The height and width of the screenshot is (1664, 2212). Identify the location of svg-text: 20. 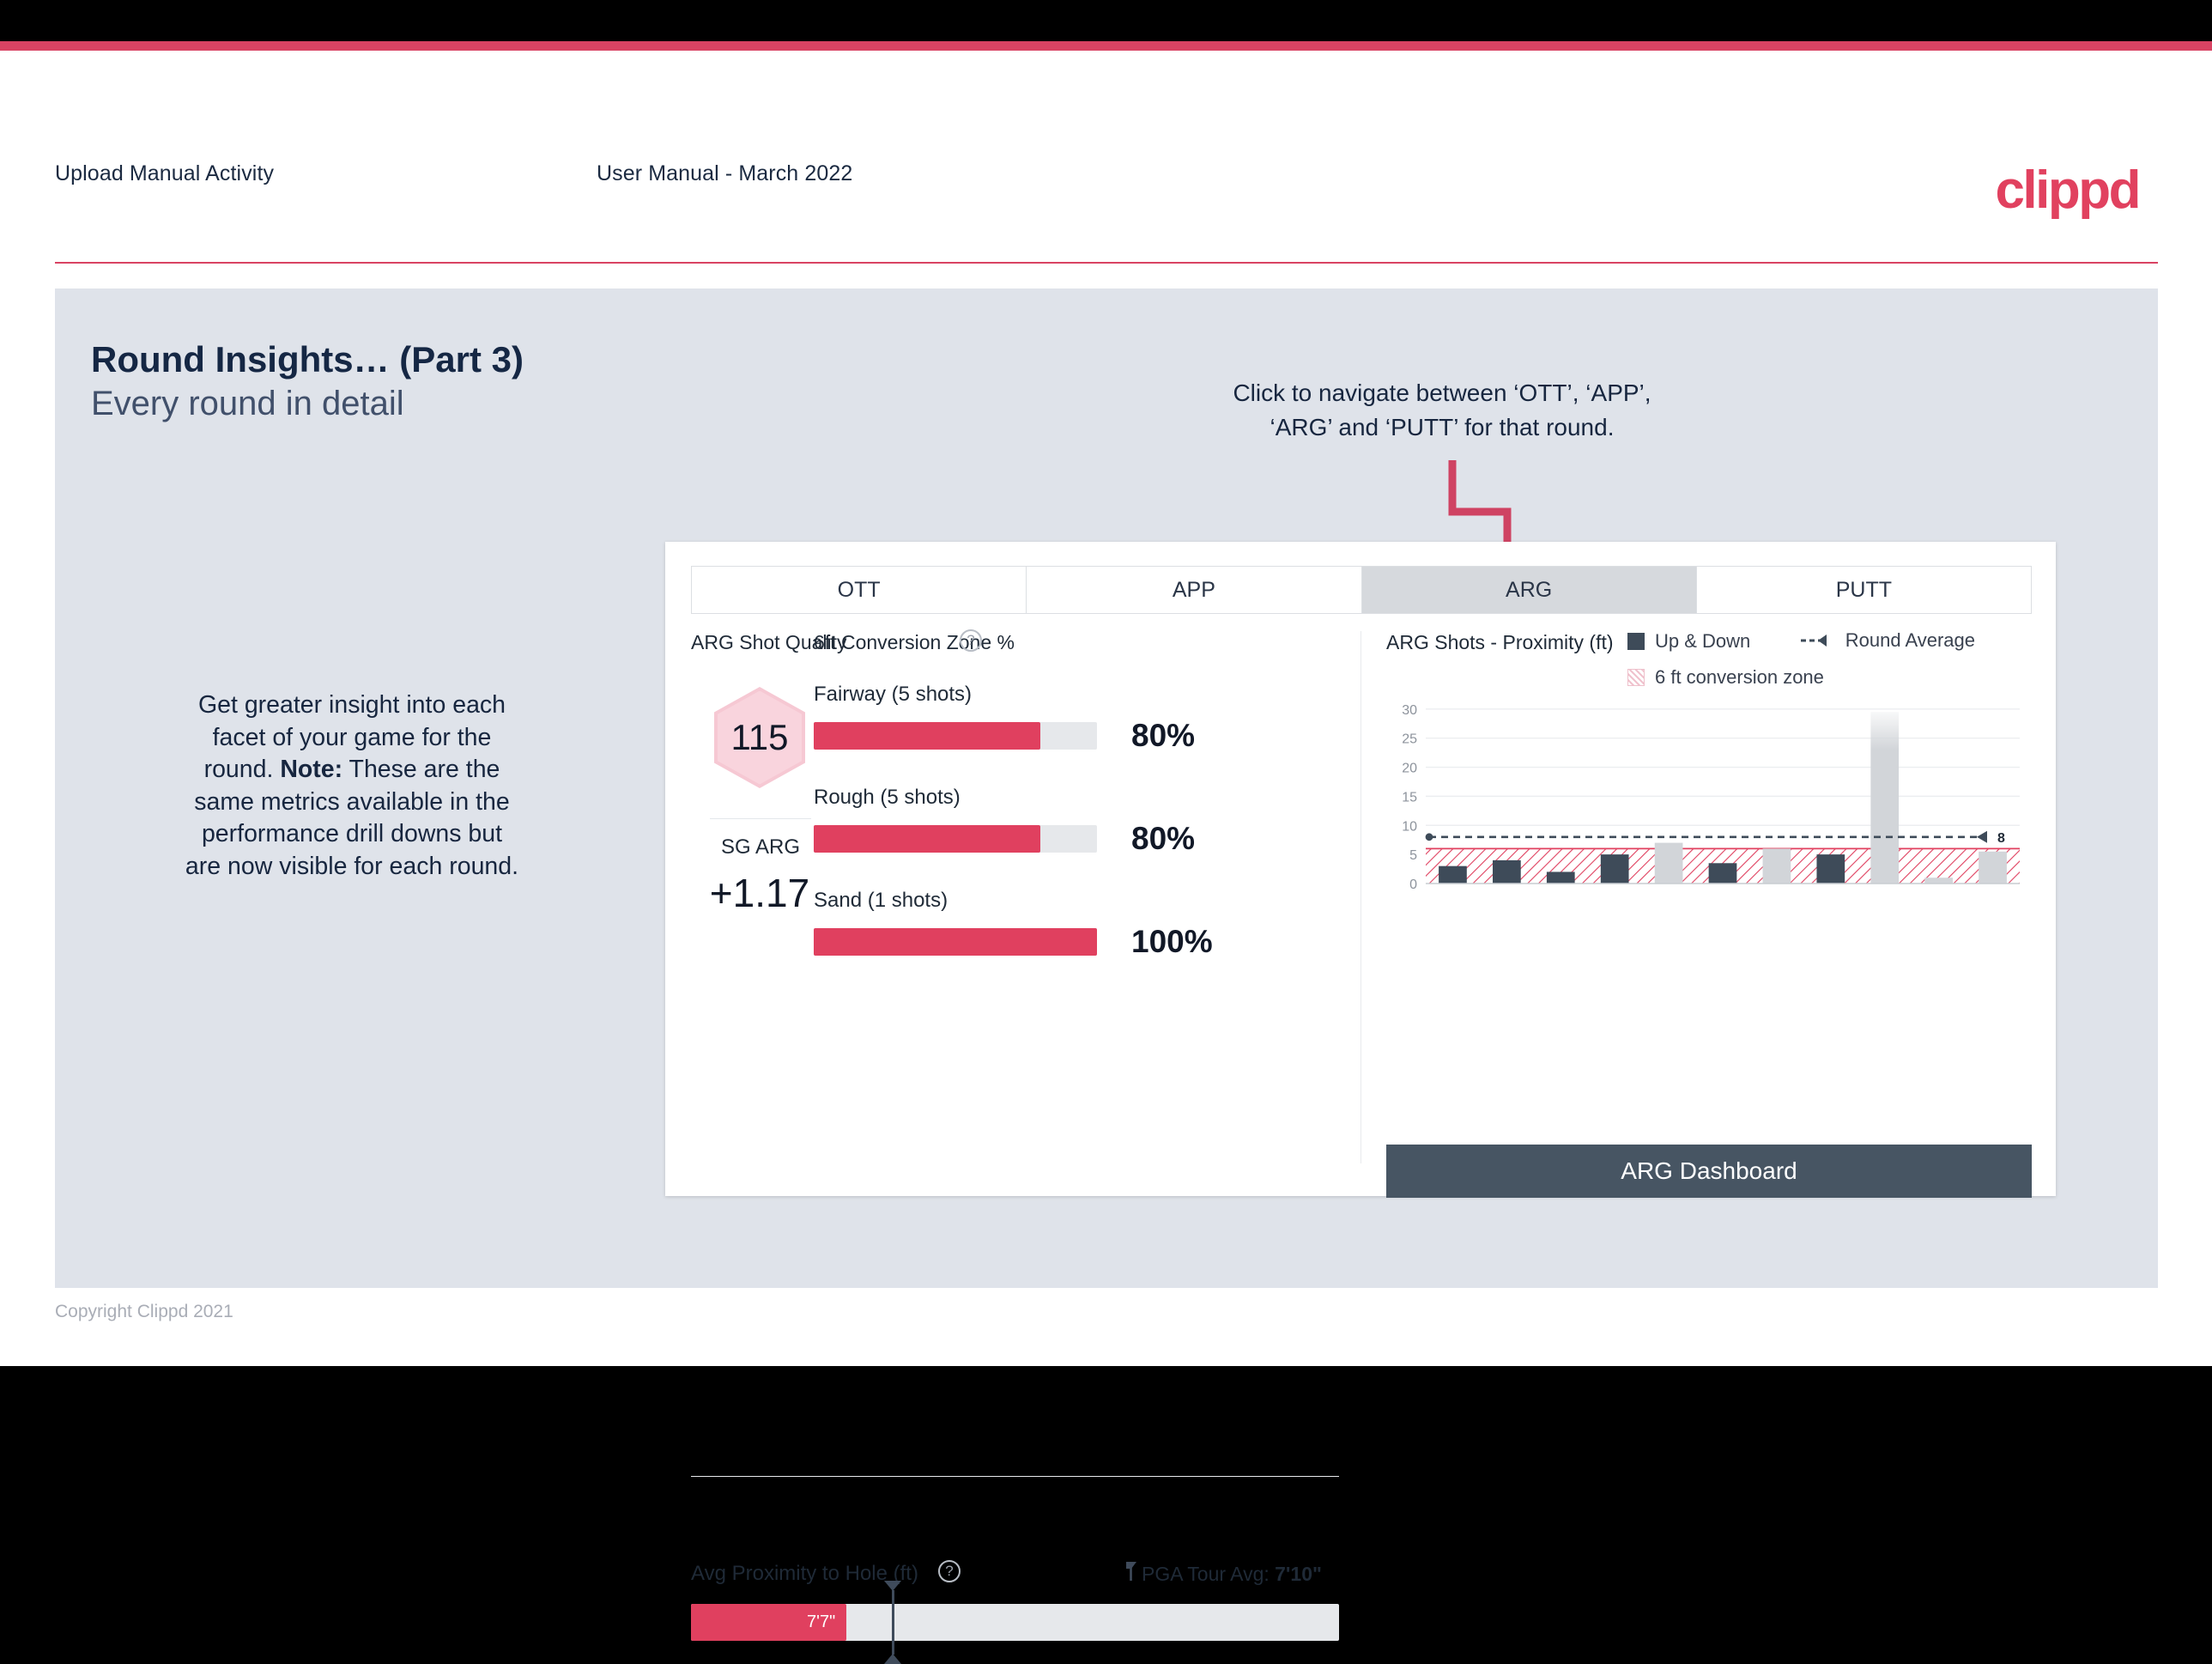
(1409, 769).